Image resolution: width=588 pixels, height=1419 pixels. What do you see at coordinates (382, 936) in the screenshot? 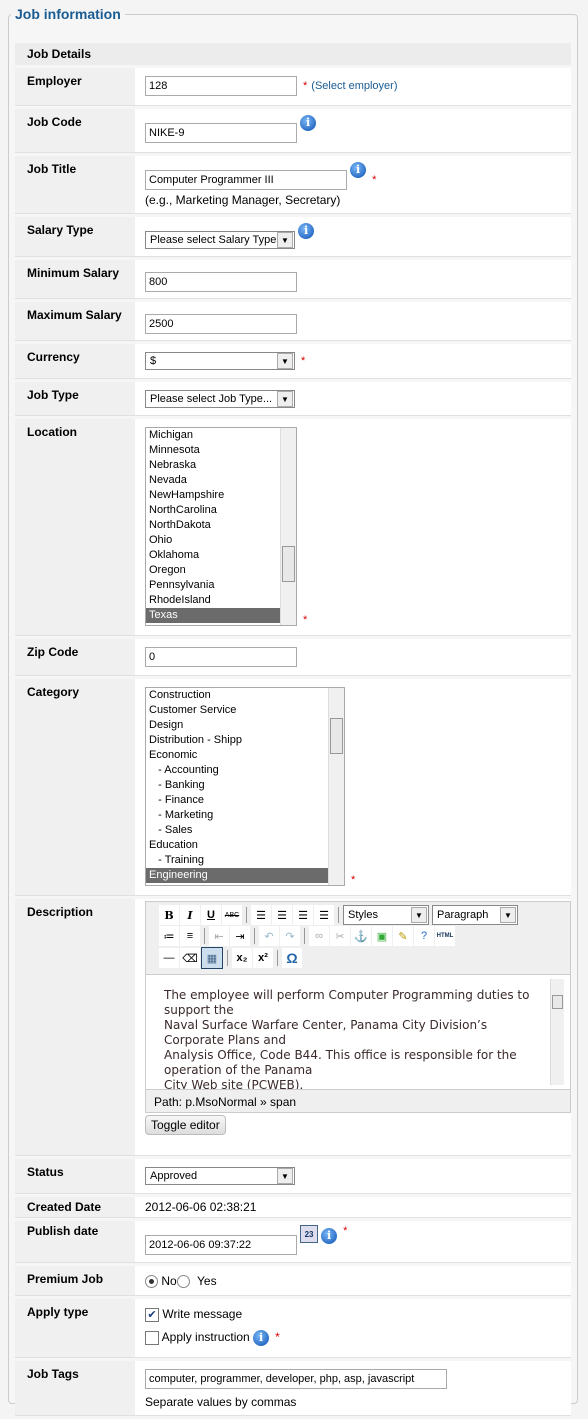
I see `image-icon: ▣` at bounding box center [382, 936].